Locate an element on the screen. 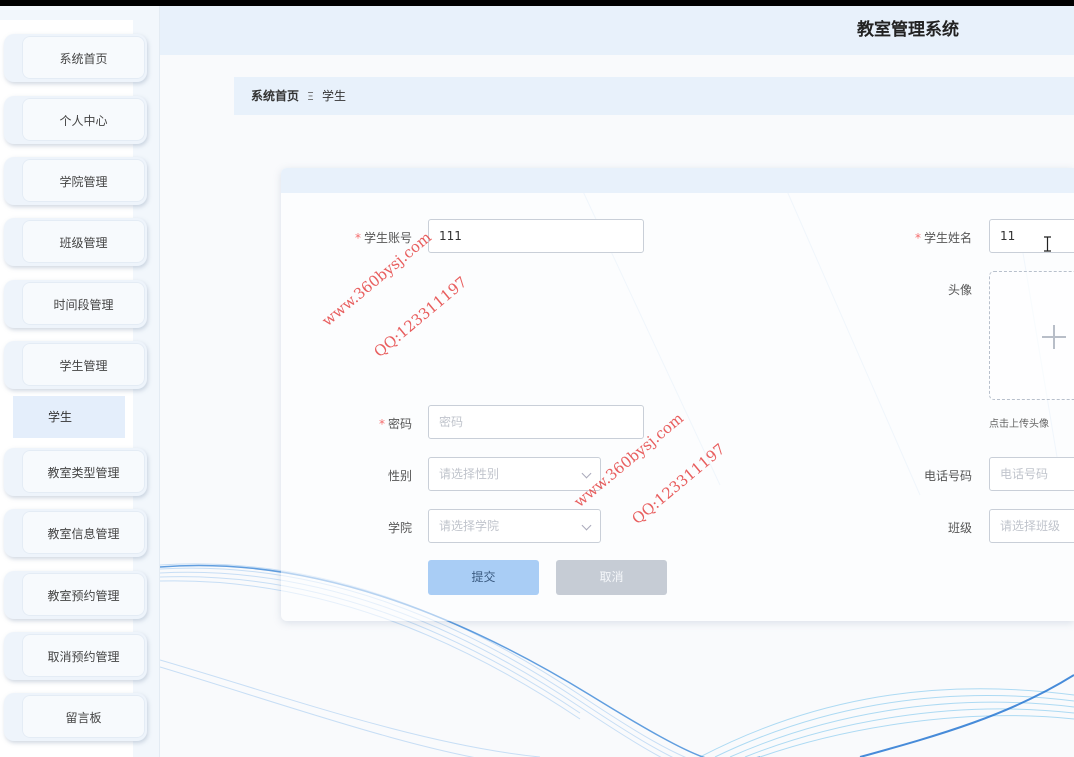 The image size is (1074, 757). sidebar-item-label: 教室类型管理 is located at coordinates (83, 473).